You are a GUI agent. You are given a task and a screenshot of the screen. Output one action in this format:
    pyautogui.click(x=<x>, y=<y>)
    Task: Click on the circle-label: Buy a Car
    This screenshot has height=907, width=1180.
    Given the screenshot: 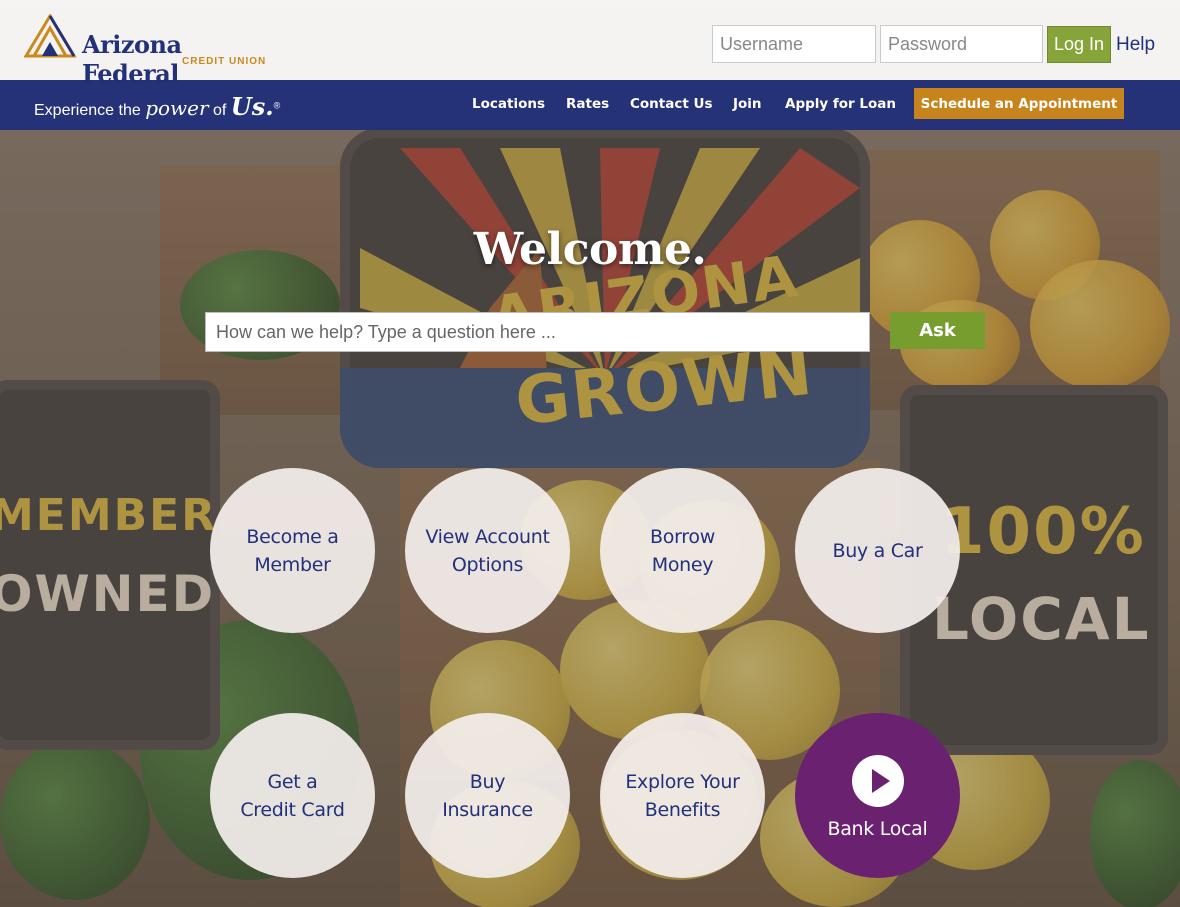 What is the action you would take?
    pyautogui.click(x=877, y=550)
    